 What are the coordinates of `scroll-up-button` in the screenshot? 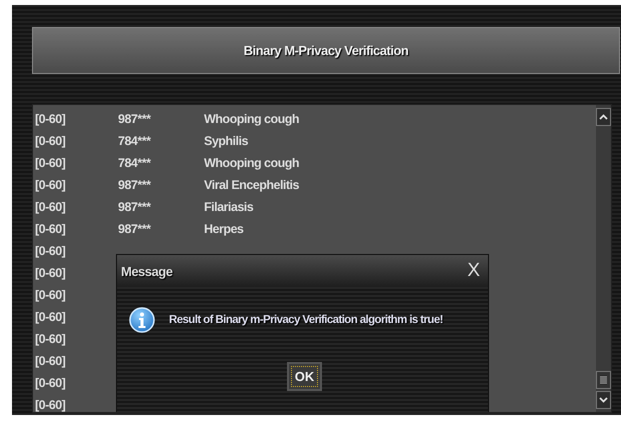 It's located at (603, 117).